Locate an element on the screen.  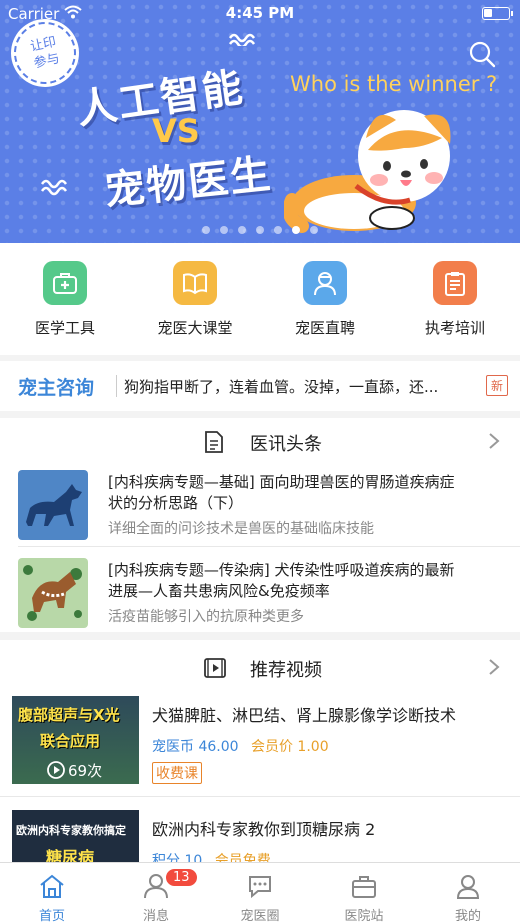
quick-tools: 医学工具 宠医大课堂 宠医直聘 执考培训 is located at coordinates (260, 299).